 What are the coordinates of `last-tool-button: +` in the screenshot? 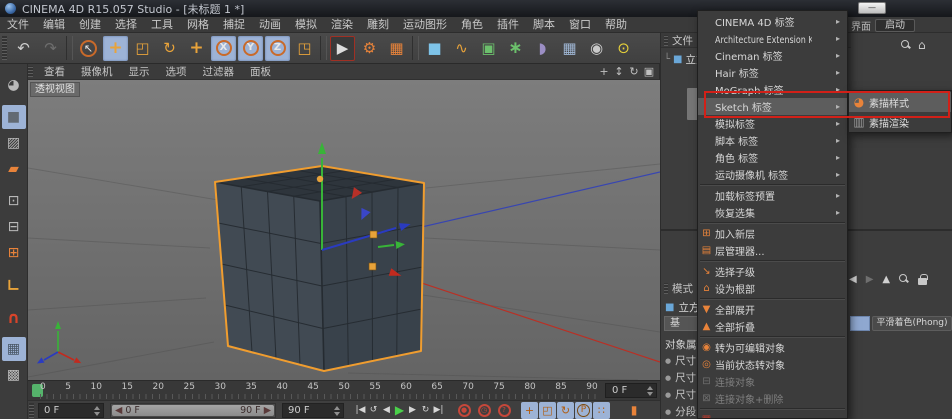 It's located at (196, 48).